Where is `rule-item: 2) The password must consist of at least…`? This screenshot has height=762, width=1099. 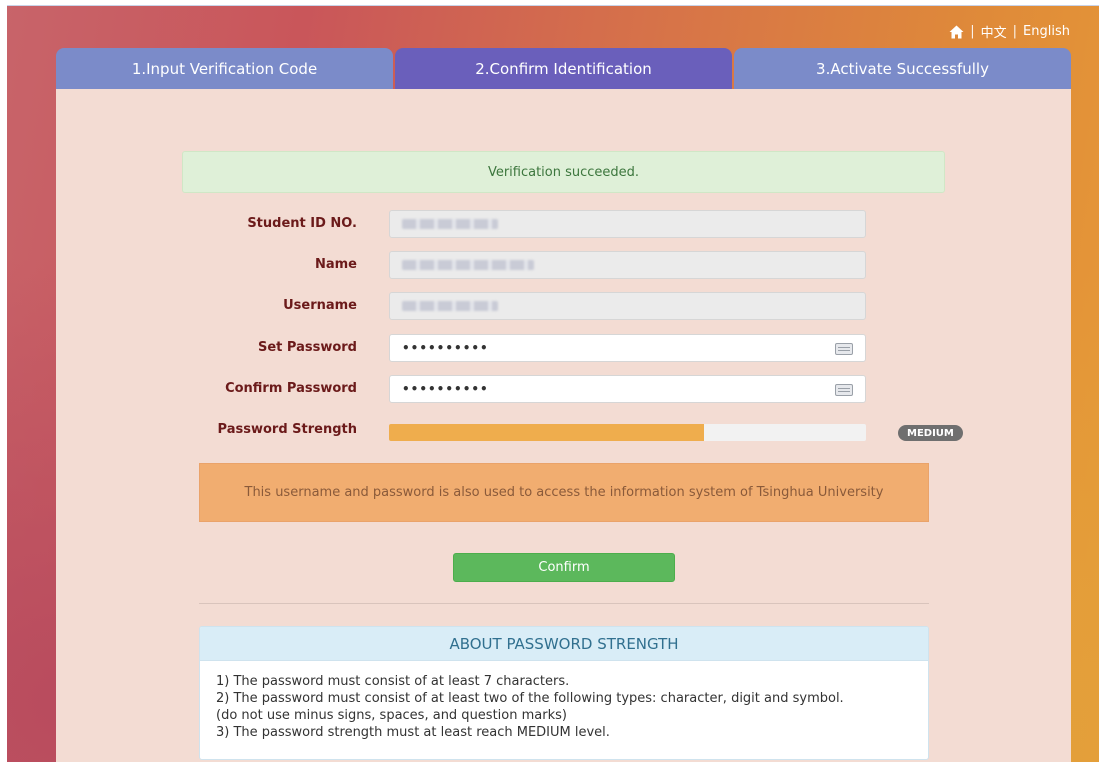
rule-item: 2) The password must consist of at least… is located at coordinates (530, 698).